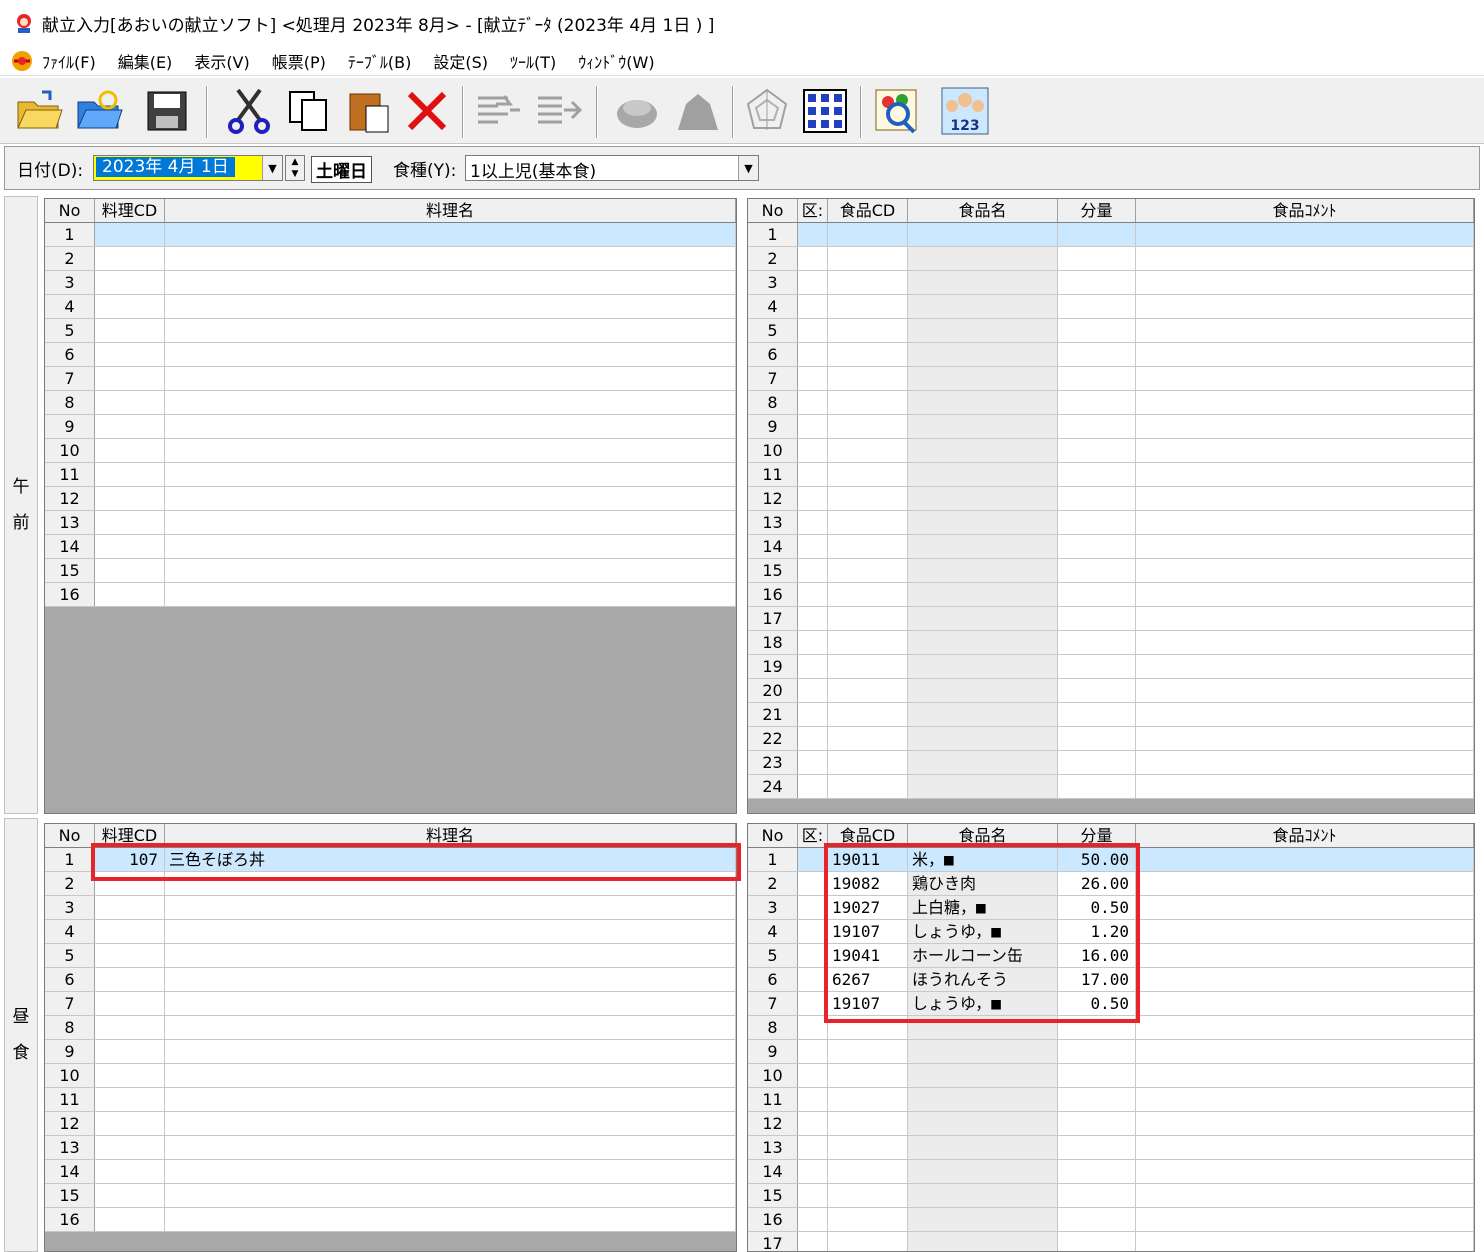  What do you see at coordinates (1111, 643) in the screenshot?
I see `table-row: 18` at bounding box center [1111, 643].